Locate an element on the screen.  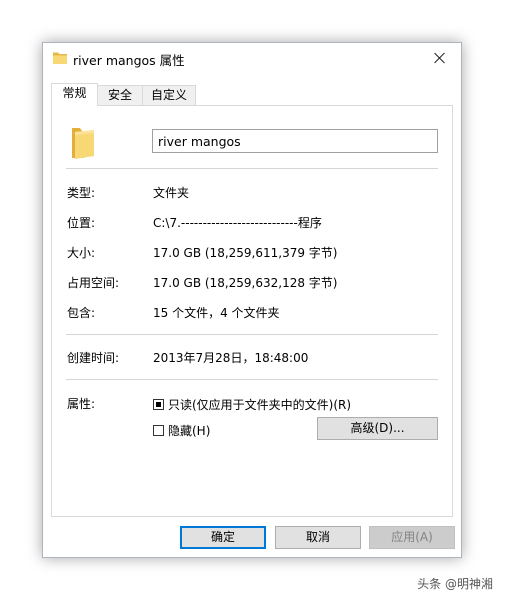
folder-name-input is located at coordinates (295, 141).